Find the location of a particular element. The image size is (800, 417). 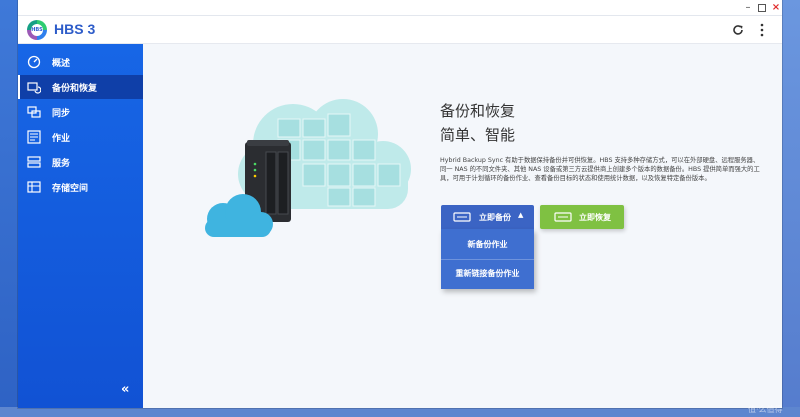

sidebar-item-label: 作业 is located at coordinates (61, 139).